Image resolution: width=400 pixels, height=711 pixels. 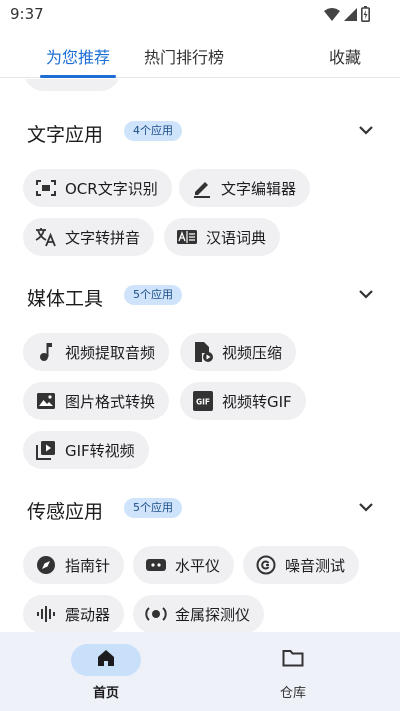 I want to click on nav-home: 首页, so click(x=106, y=672).